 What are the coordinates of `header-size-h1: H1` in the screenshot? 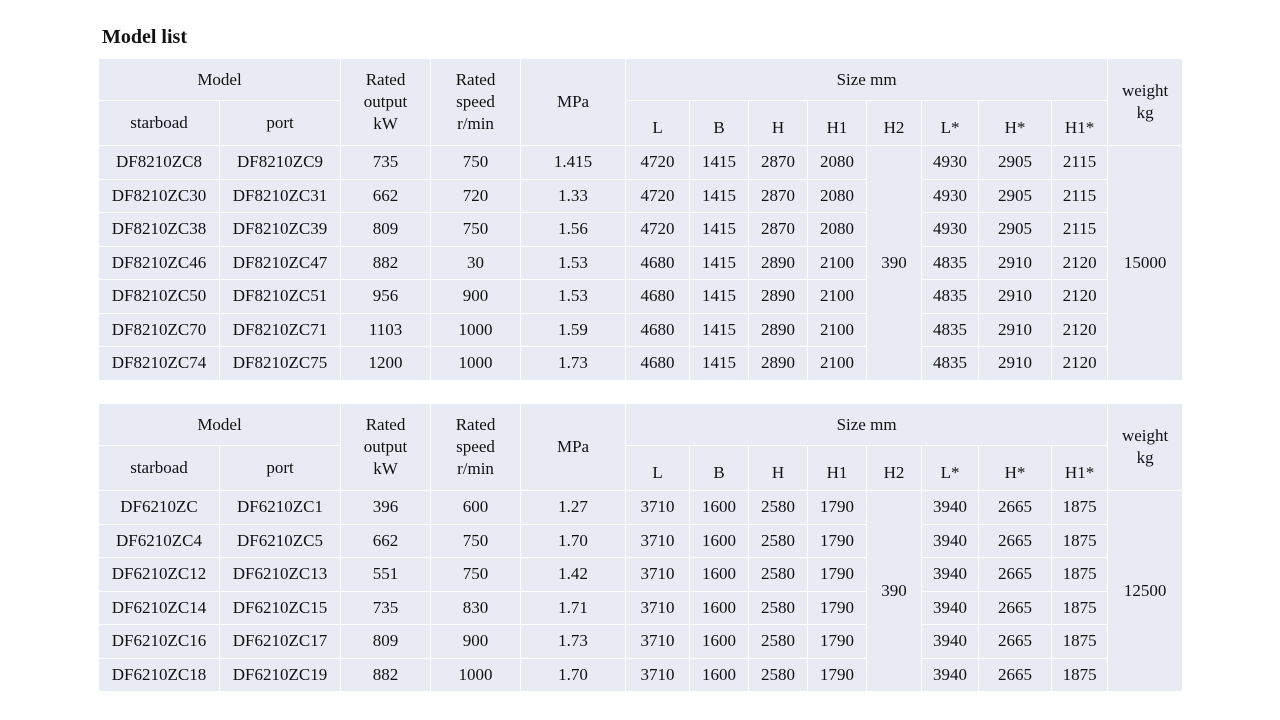 It's located at (837, 468).